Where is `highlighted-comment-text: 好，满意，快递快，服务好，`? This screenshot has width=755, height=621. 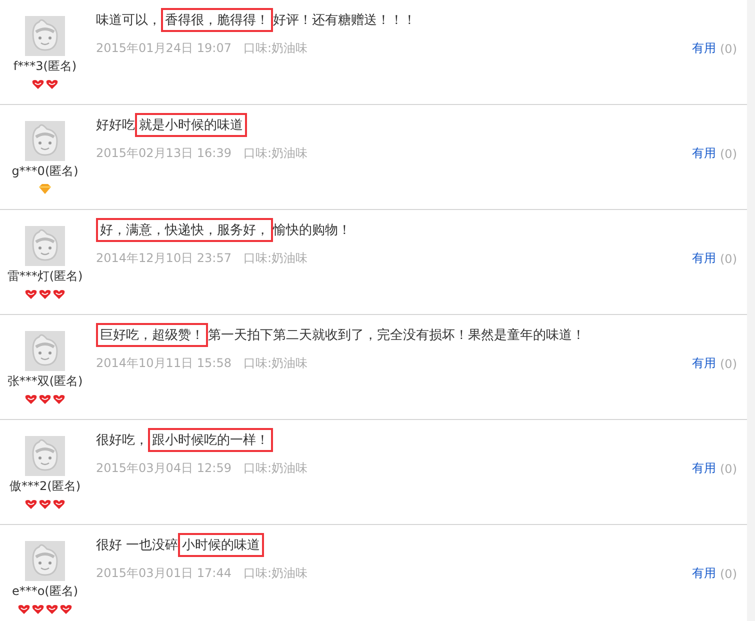
highlighted-comment-text: 好，满意，快递快，服务好， is located at coordinates (184, 230).